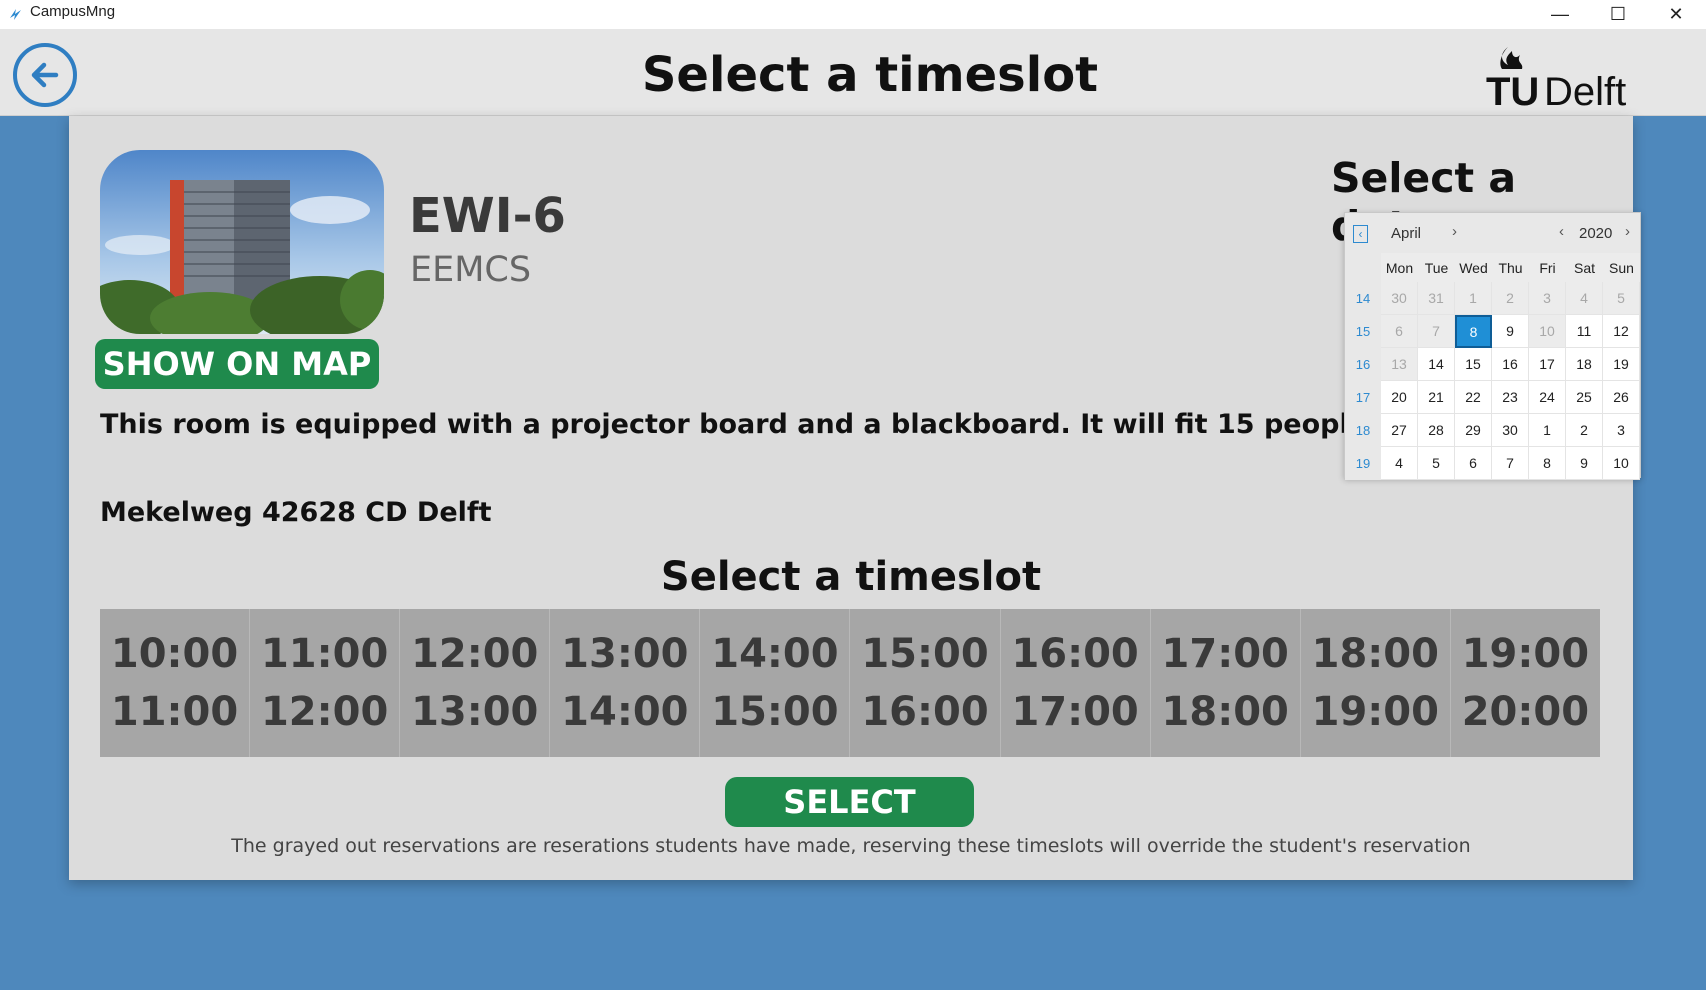  Describe the element at coordinates (1363, 430) in the screenshot. I see `week-number: 18` at that location.